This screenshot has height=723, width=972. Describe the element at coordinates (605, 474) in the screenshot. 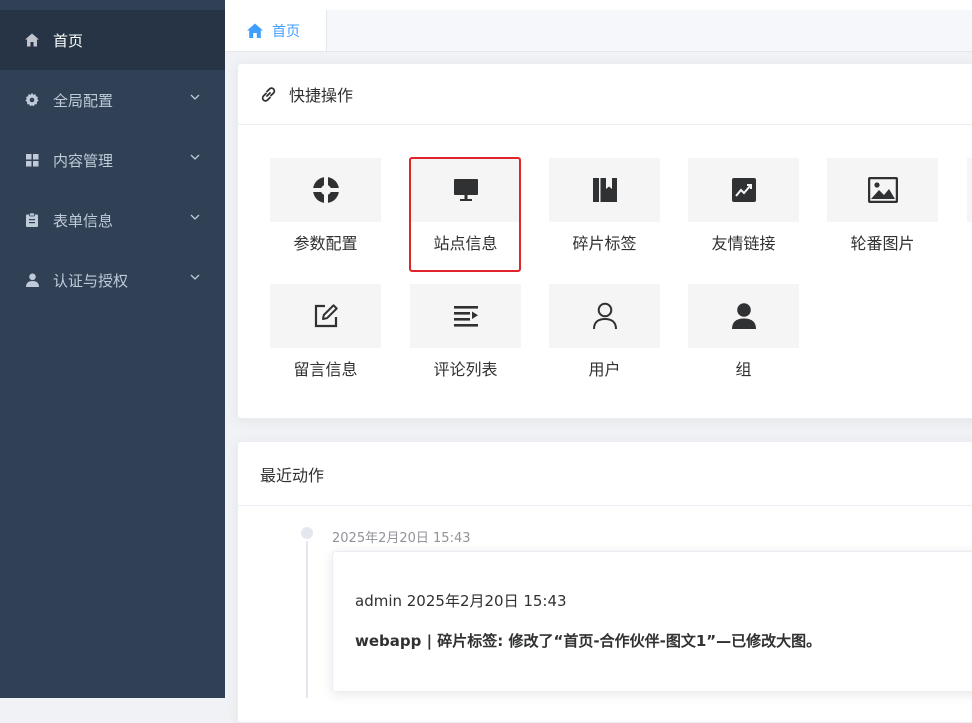

I see `recent-actions-header: 最近动作` at that location.